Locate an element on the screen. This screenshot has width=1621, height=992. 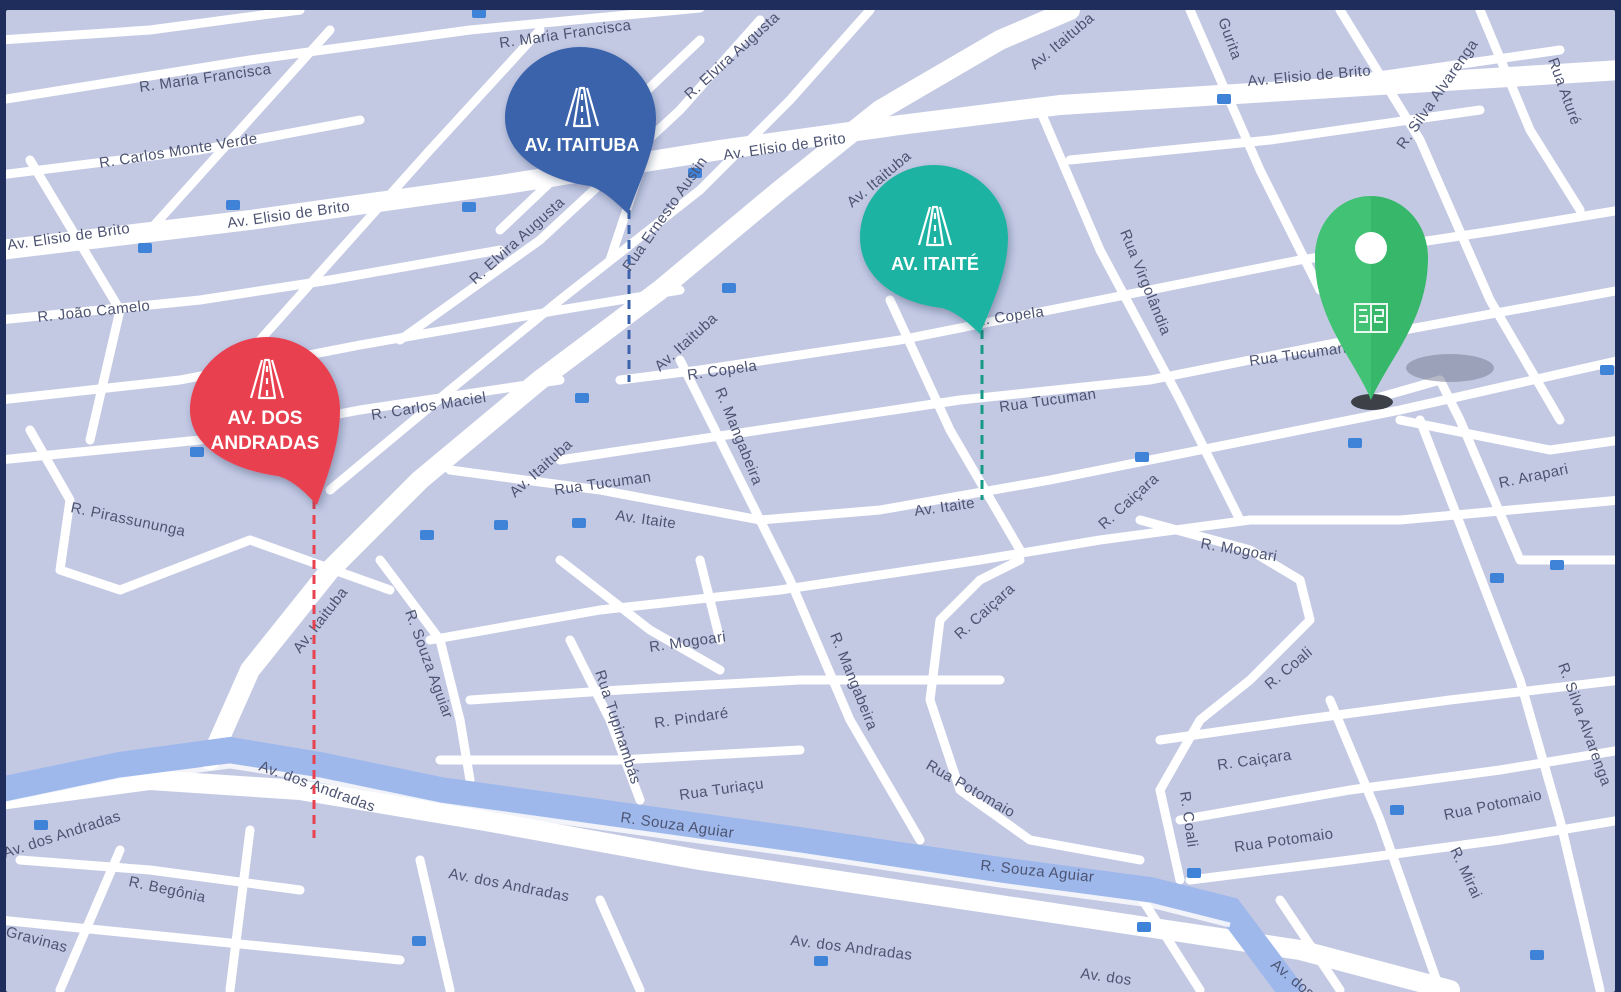
pin-label-line1: AV. ITAITUBA is located at coordinates (582, 145).